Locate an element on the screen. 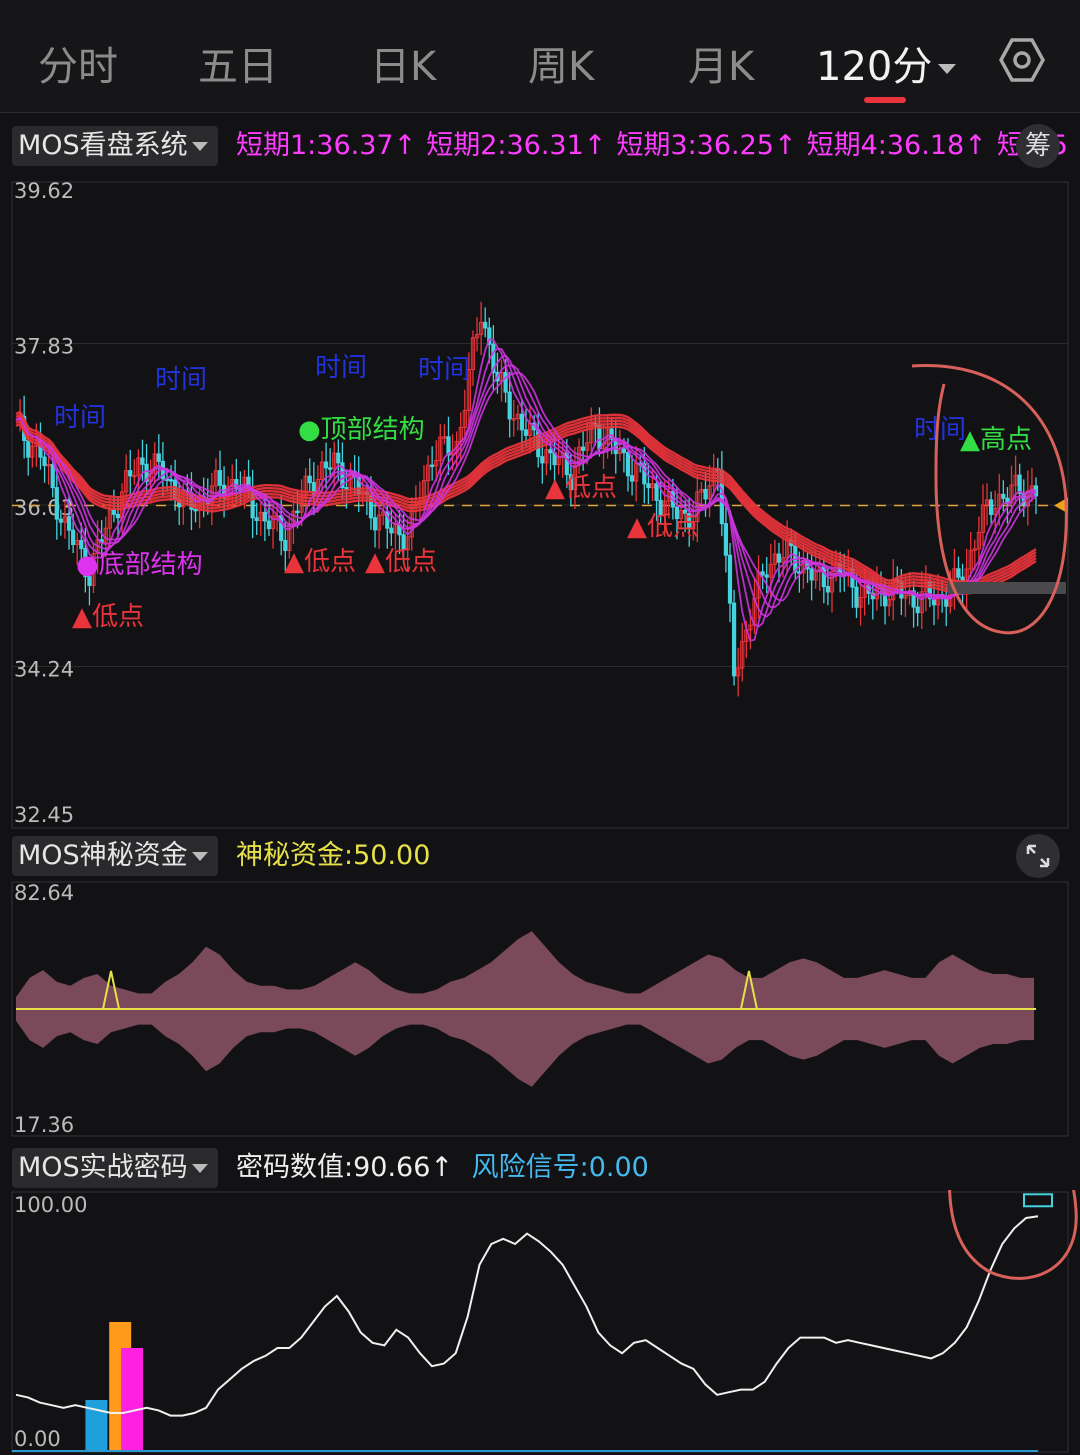  main-indicator-select: MOS看盘系统 is located at coordinates (115, 146).